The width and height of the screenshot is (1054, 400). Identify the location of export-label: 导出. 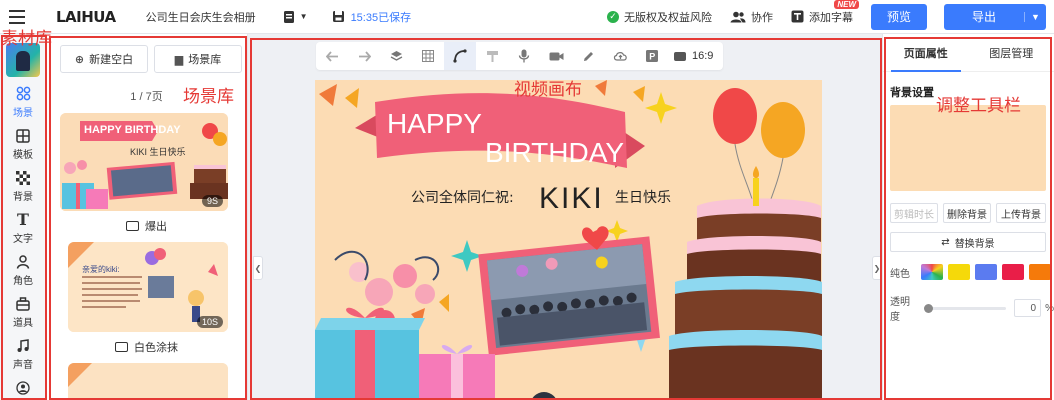
(983, 17).